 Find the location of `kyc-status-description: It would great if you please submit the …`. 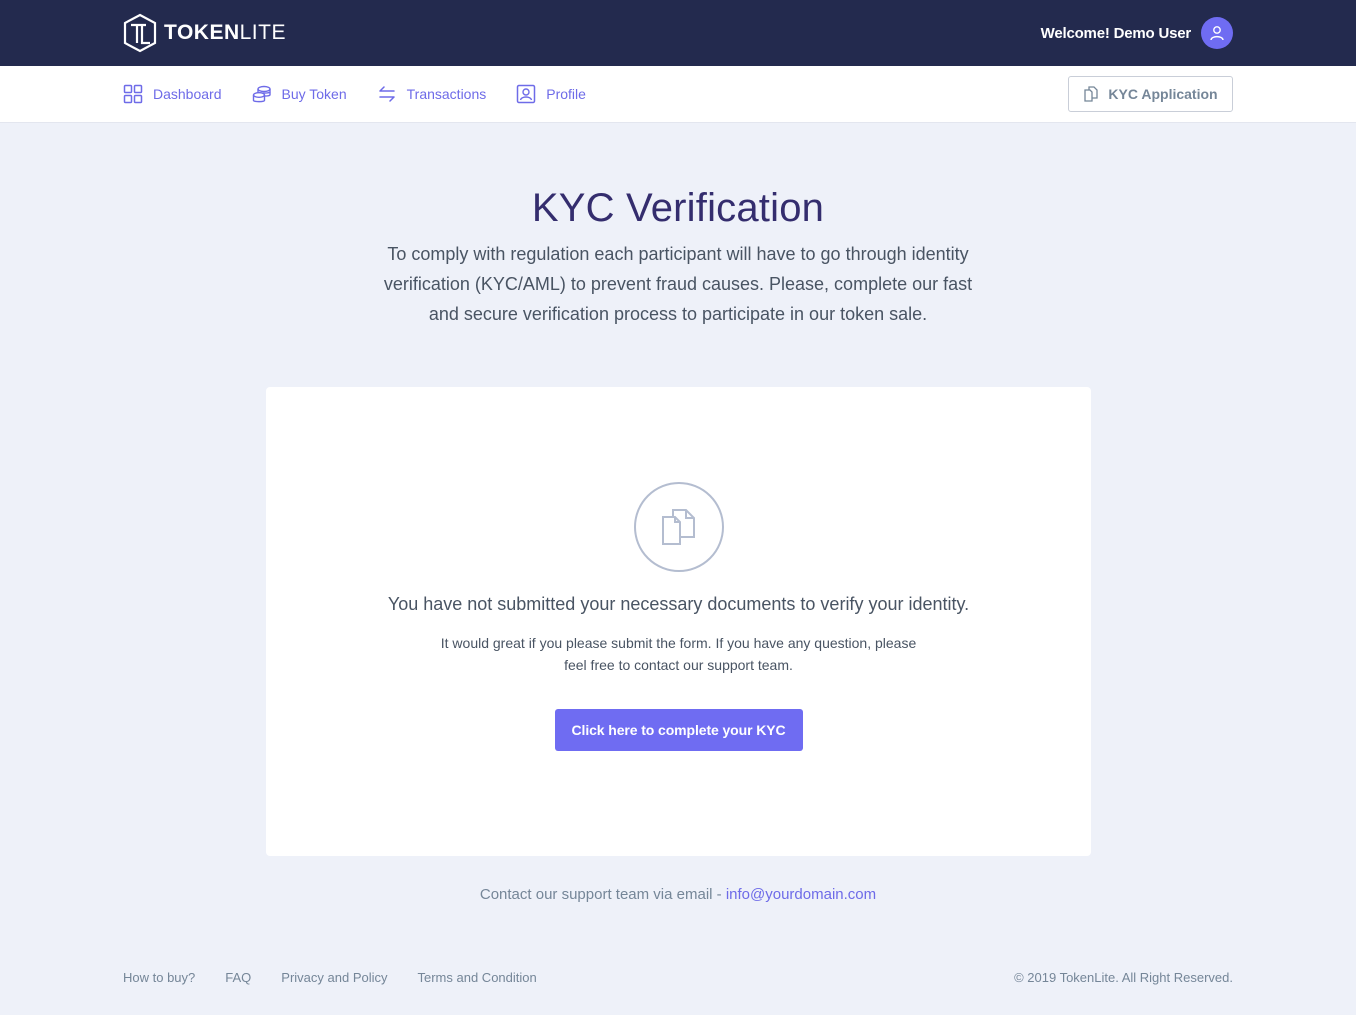

kyc-status-description: It would great if you please submit the … is located at coordinates (678, 654).